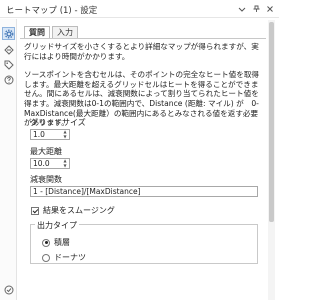  I want to click on output-option-donut: ドーナツ, so click(64, 257).